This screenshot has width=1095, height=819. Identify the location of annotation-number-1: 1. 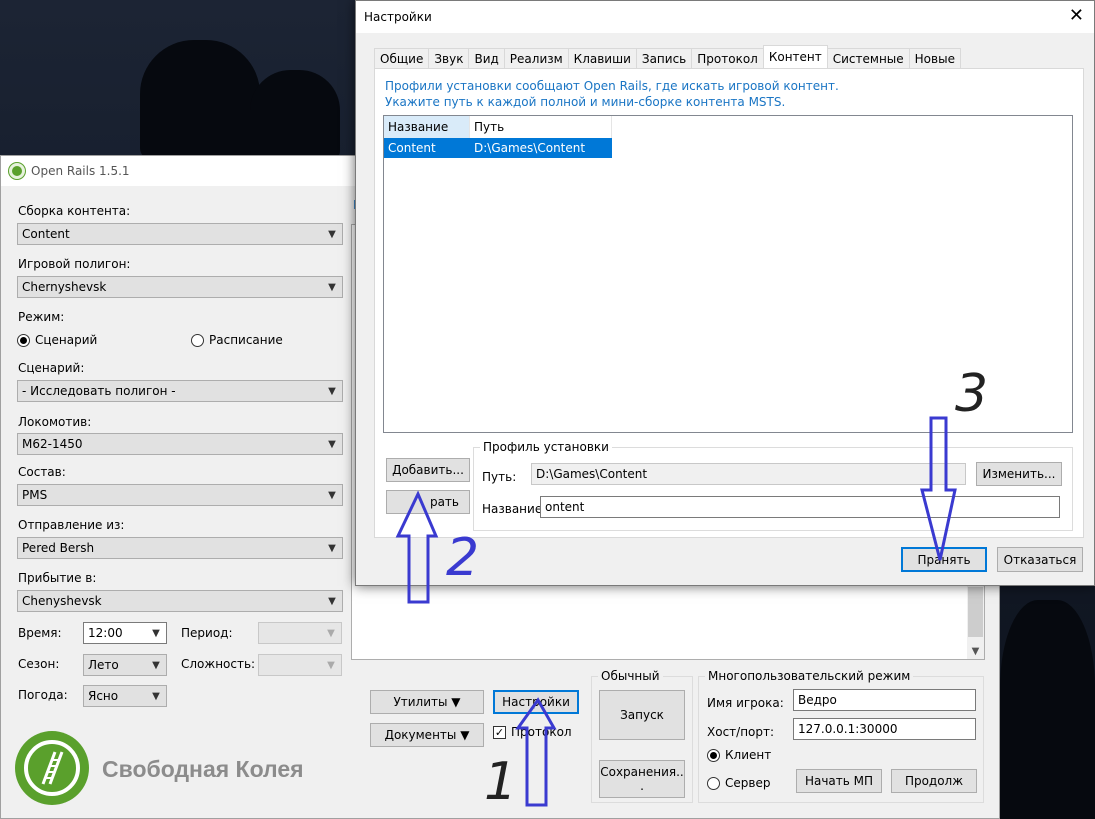
(501, 782).